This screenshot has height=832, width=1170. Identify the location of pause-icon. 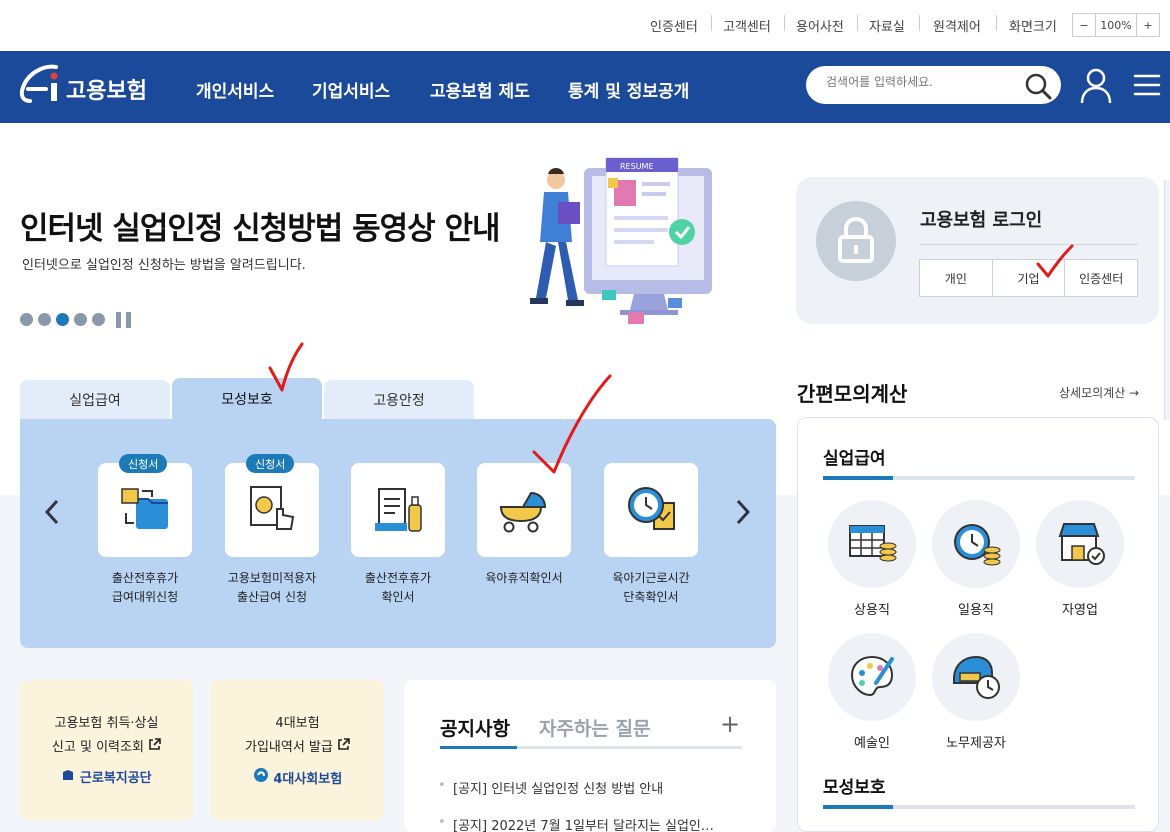
(124, 320).